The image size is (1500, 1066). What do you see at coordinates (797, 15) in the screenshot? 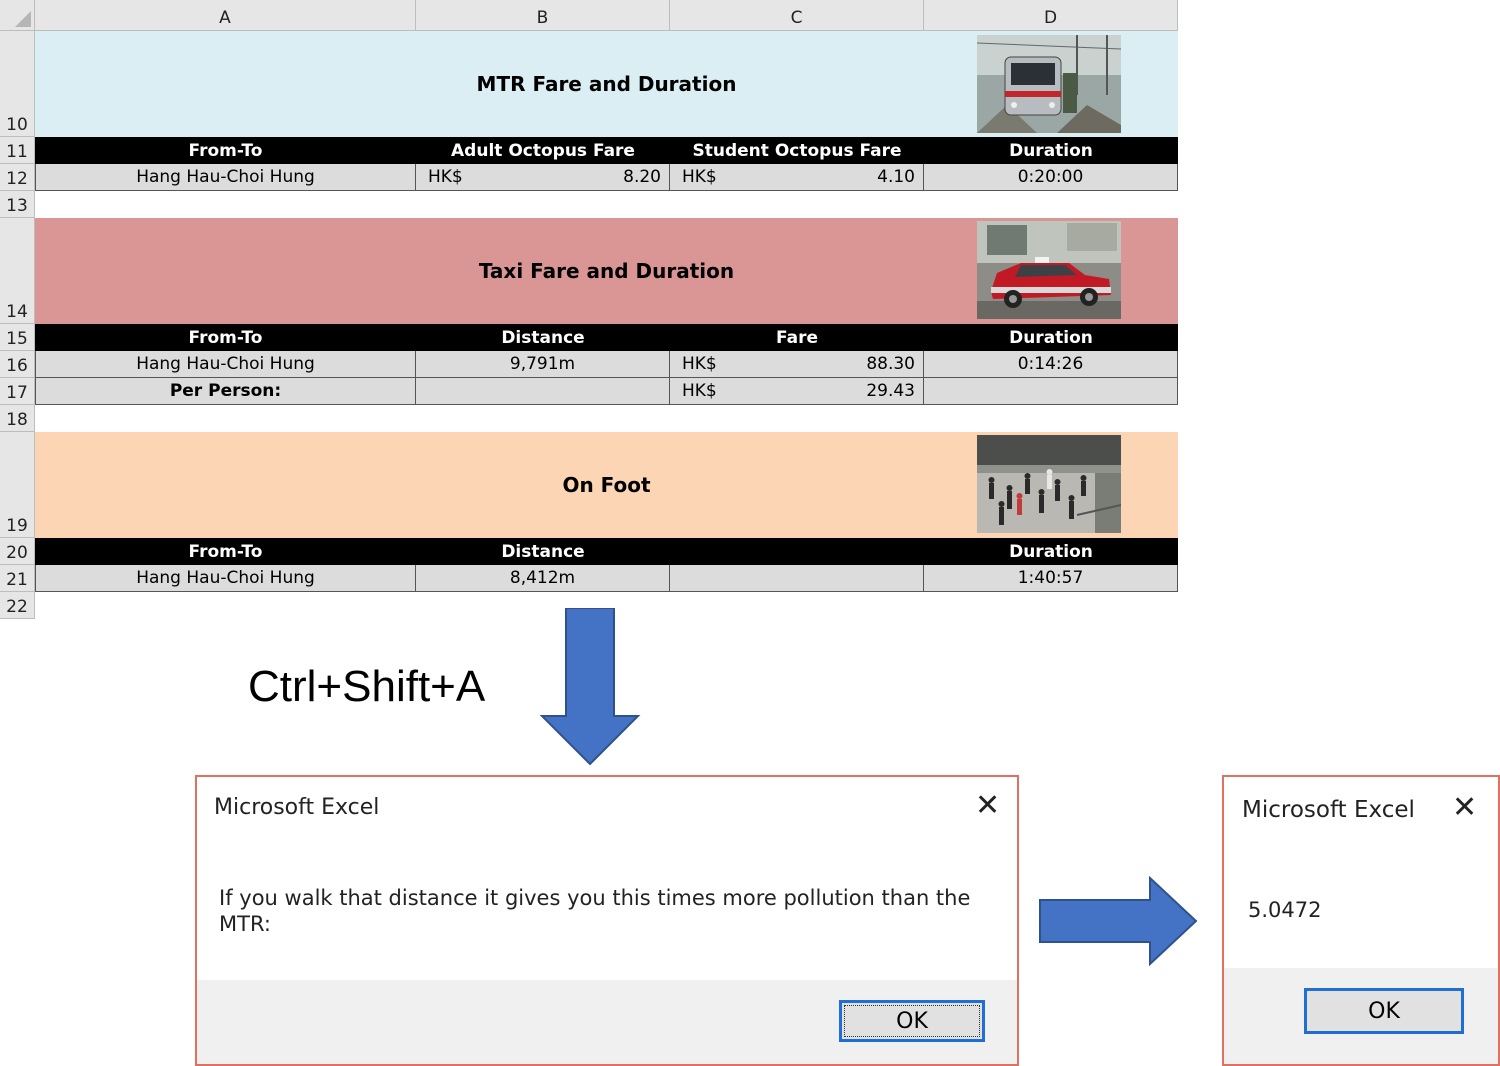
I see `column-header-c: C` at bounding box center [797, 15].